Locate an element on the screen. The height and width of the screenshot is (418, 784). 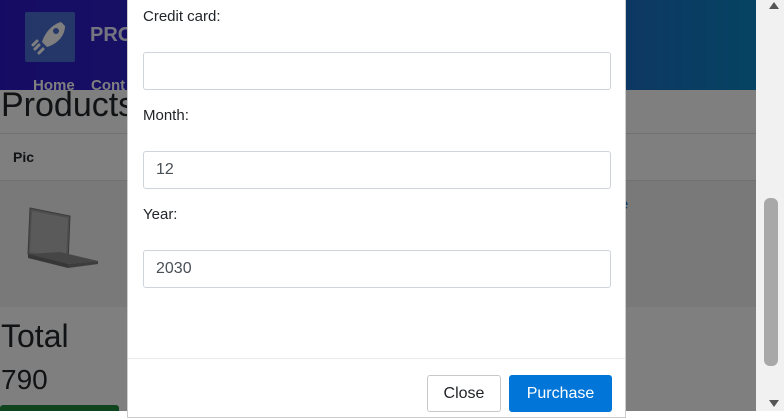
month-input is located at coordinates (377, 170).